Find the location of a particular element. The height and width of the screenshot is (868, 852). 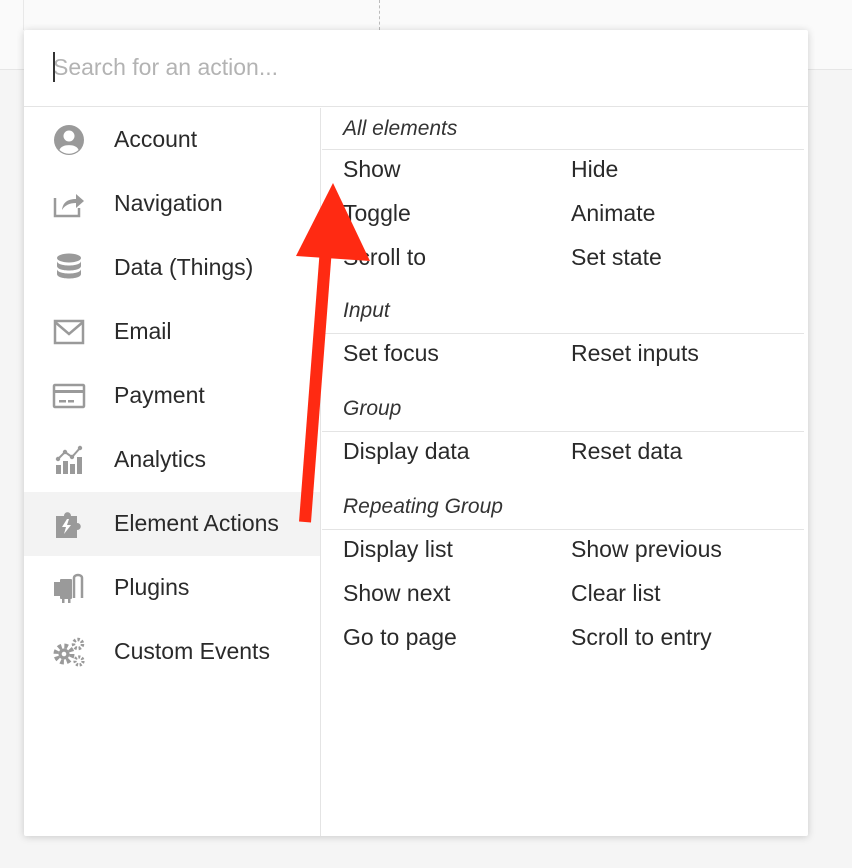

sidebar-item-navigation: Navigation is located at coordinates (172, 204).